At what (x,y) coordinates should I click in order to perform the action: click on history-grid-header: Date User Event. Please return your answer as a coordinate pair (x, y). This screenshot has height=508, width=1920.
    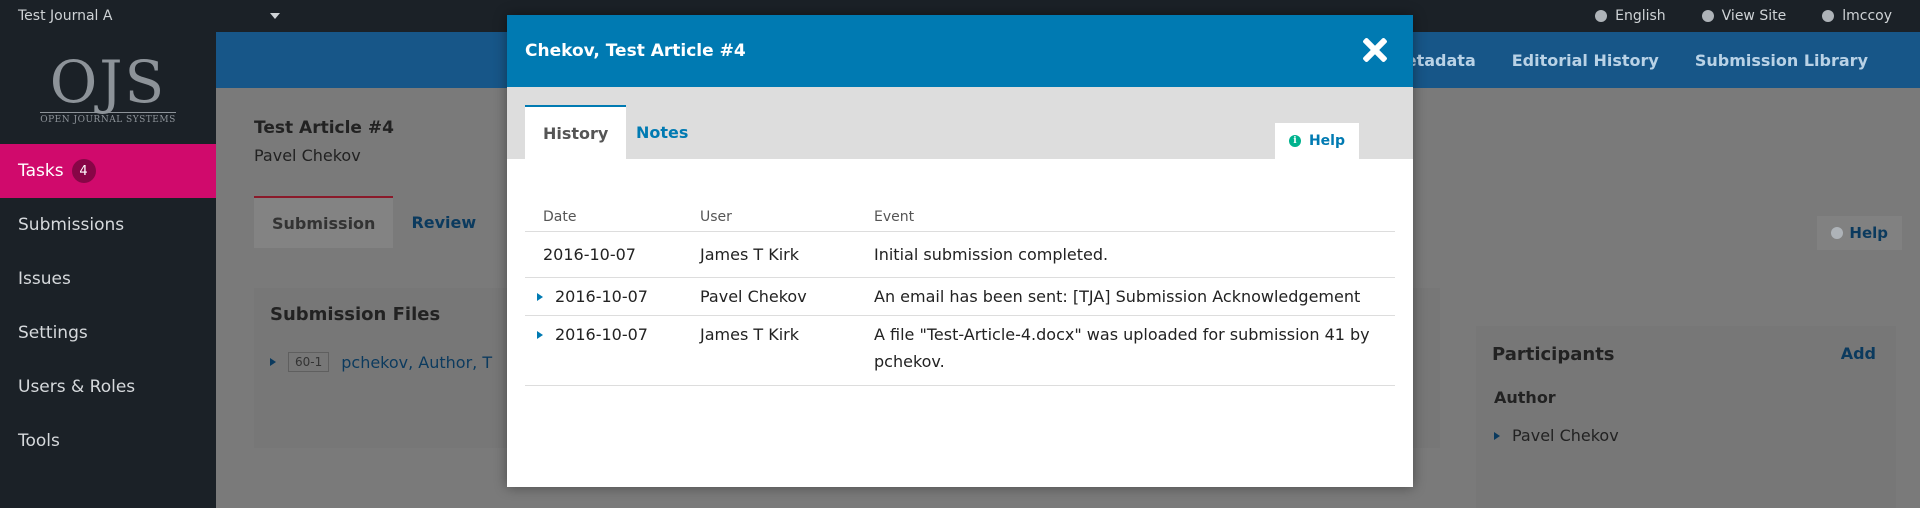
    Looking at the image, I should click on (960, 217).